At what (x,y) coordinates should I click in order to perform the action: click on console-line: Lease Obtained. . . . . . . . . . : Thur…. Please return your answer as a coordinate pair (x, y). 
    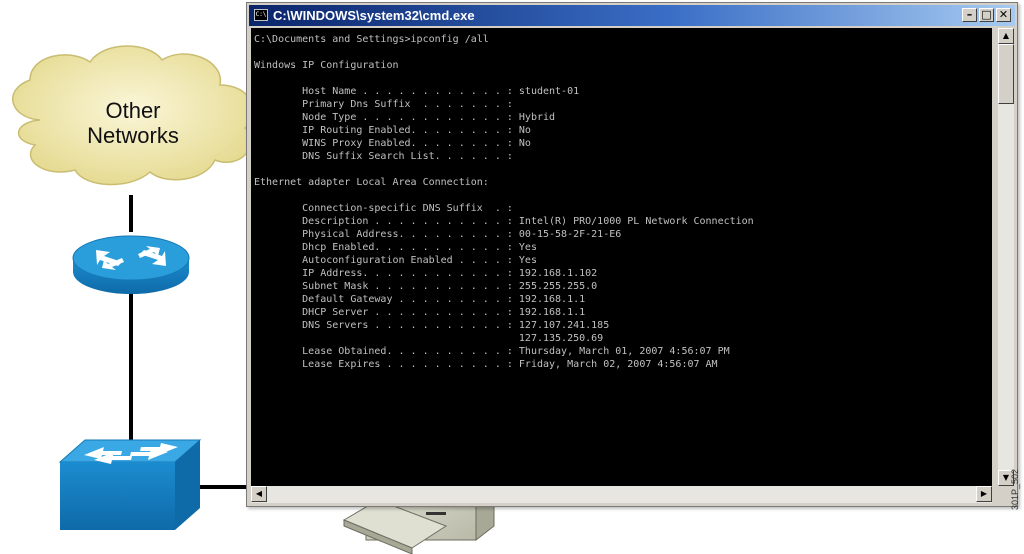
    Looking at the image, I should click on (492, 351).